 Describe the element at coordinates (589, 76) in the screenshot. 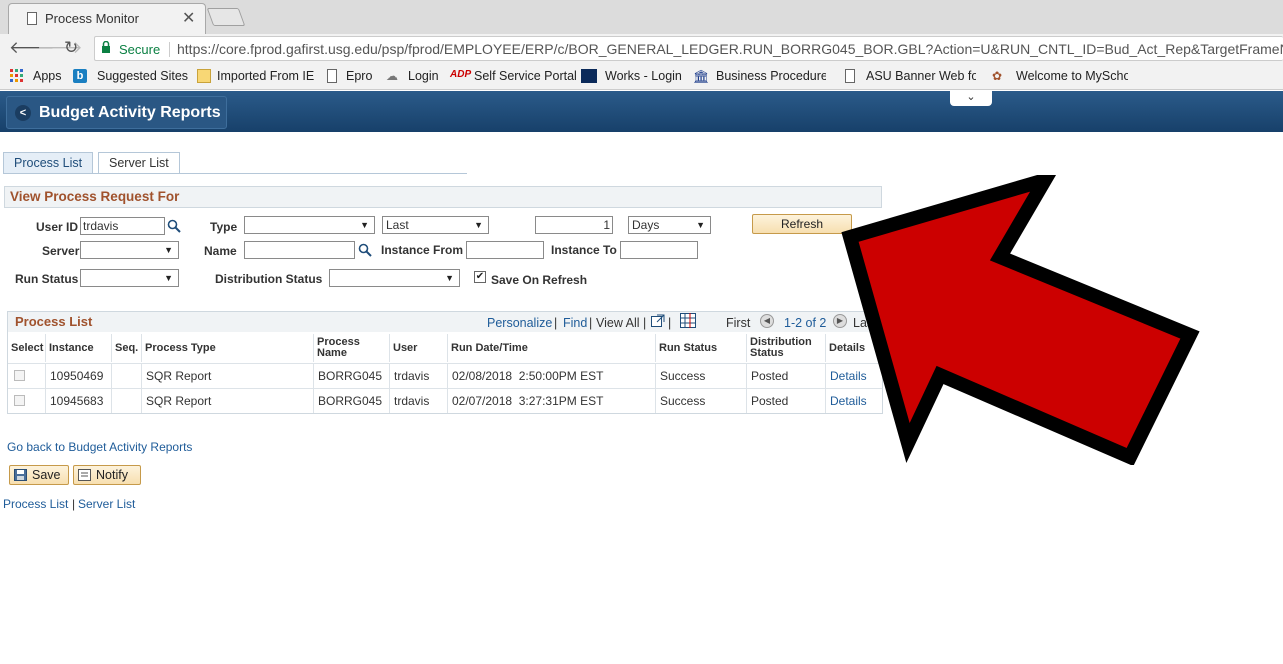

I see `works-icon` at that location.